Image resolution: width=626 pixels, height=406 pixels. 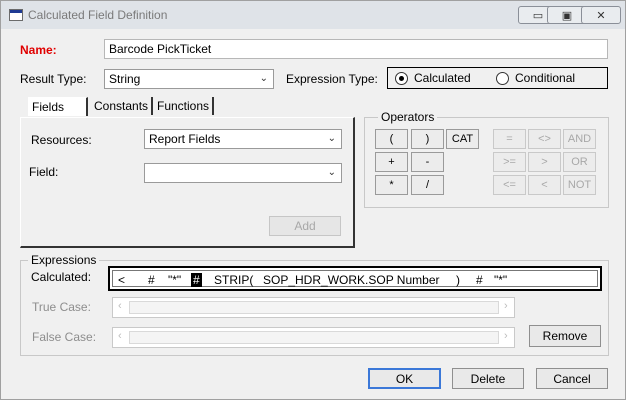 I want to click on op-close-paren: ), so click(x=427, y=139).